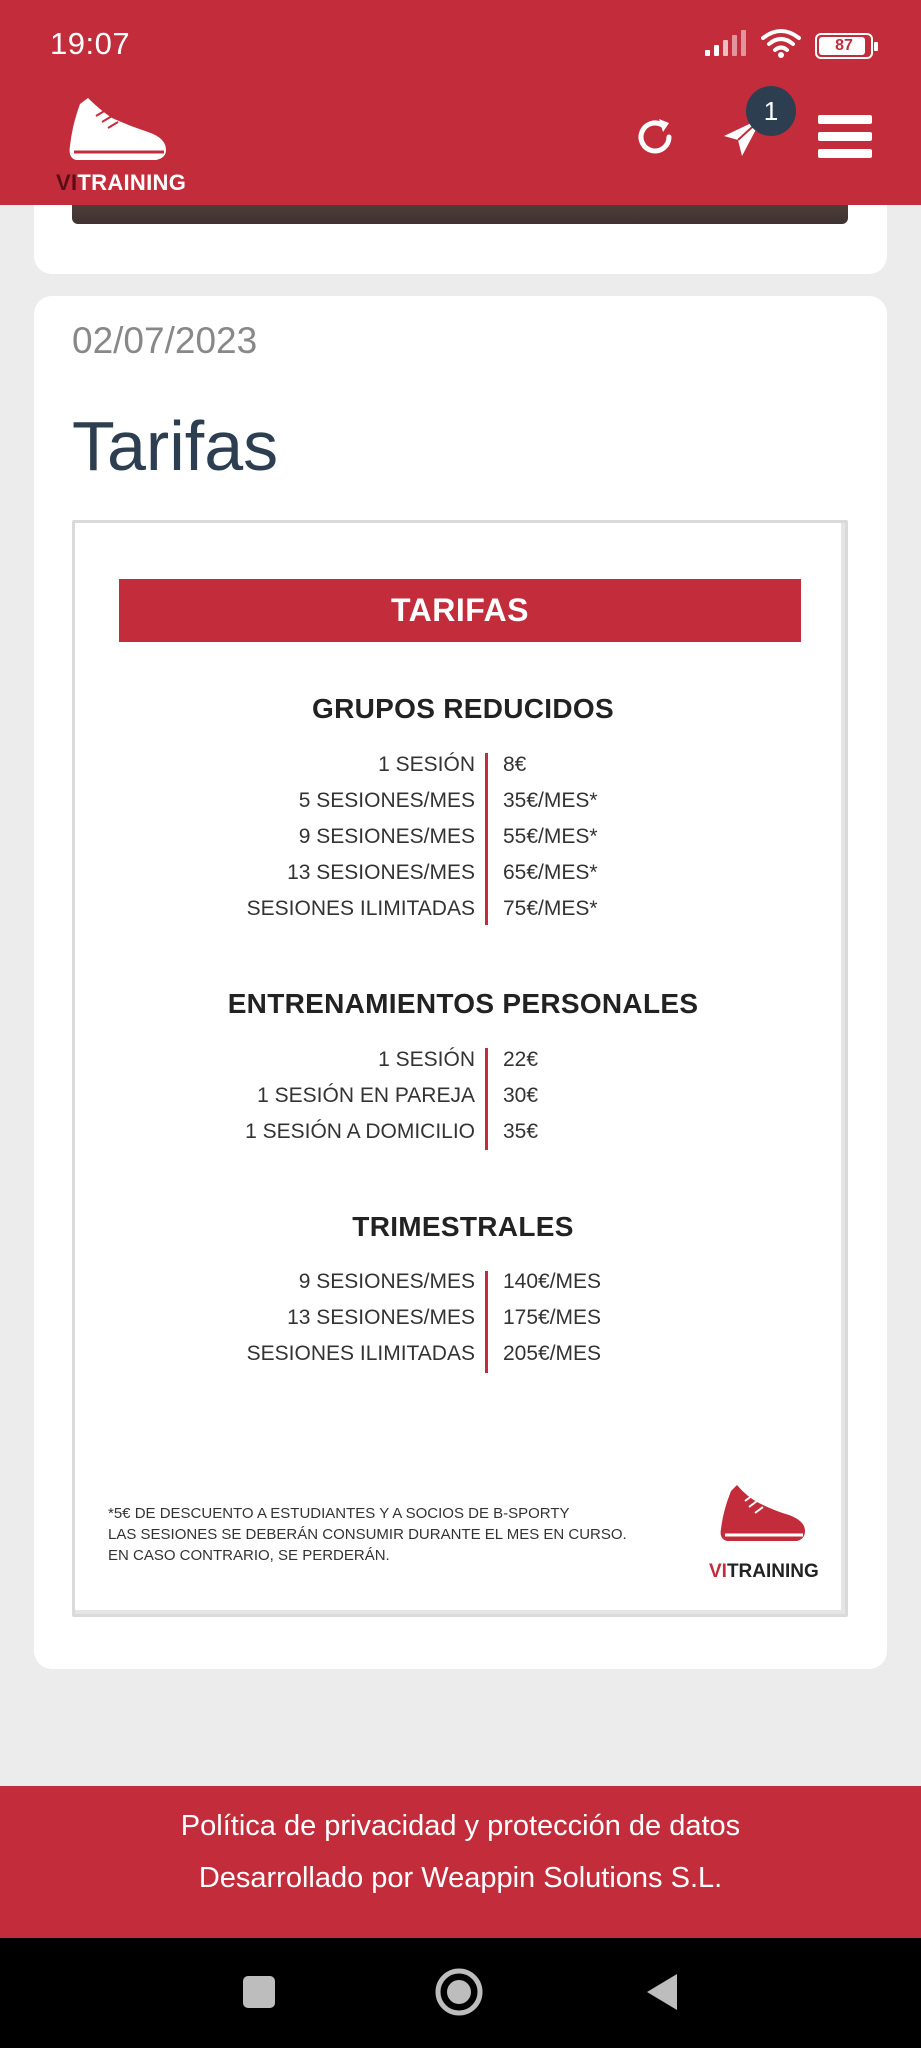 This screenshot has height=2048, width=921. Describe the element at coordinates (463, 1226) in the screenshot. I see `section-title-trimestrales: TRIMESTRALES` at that location.